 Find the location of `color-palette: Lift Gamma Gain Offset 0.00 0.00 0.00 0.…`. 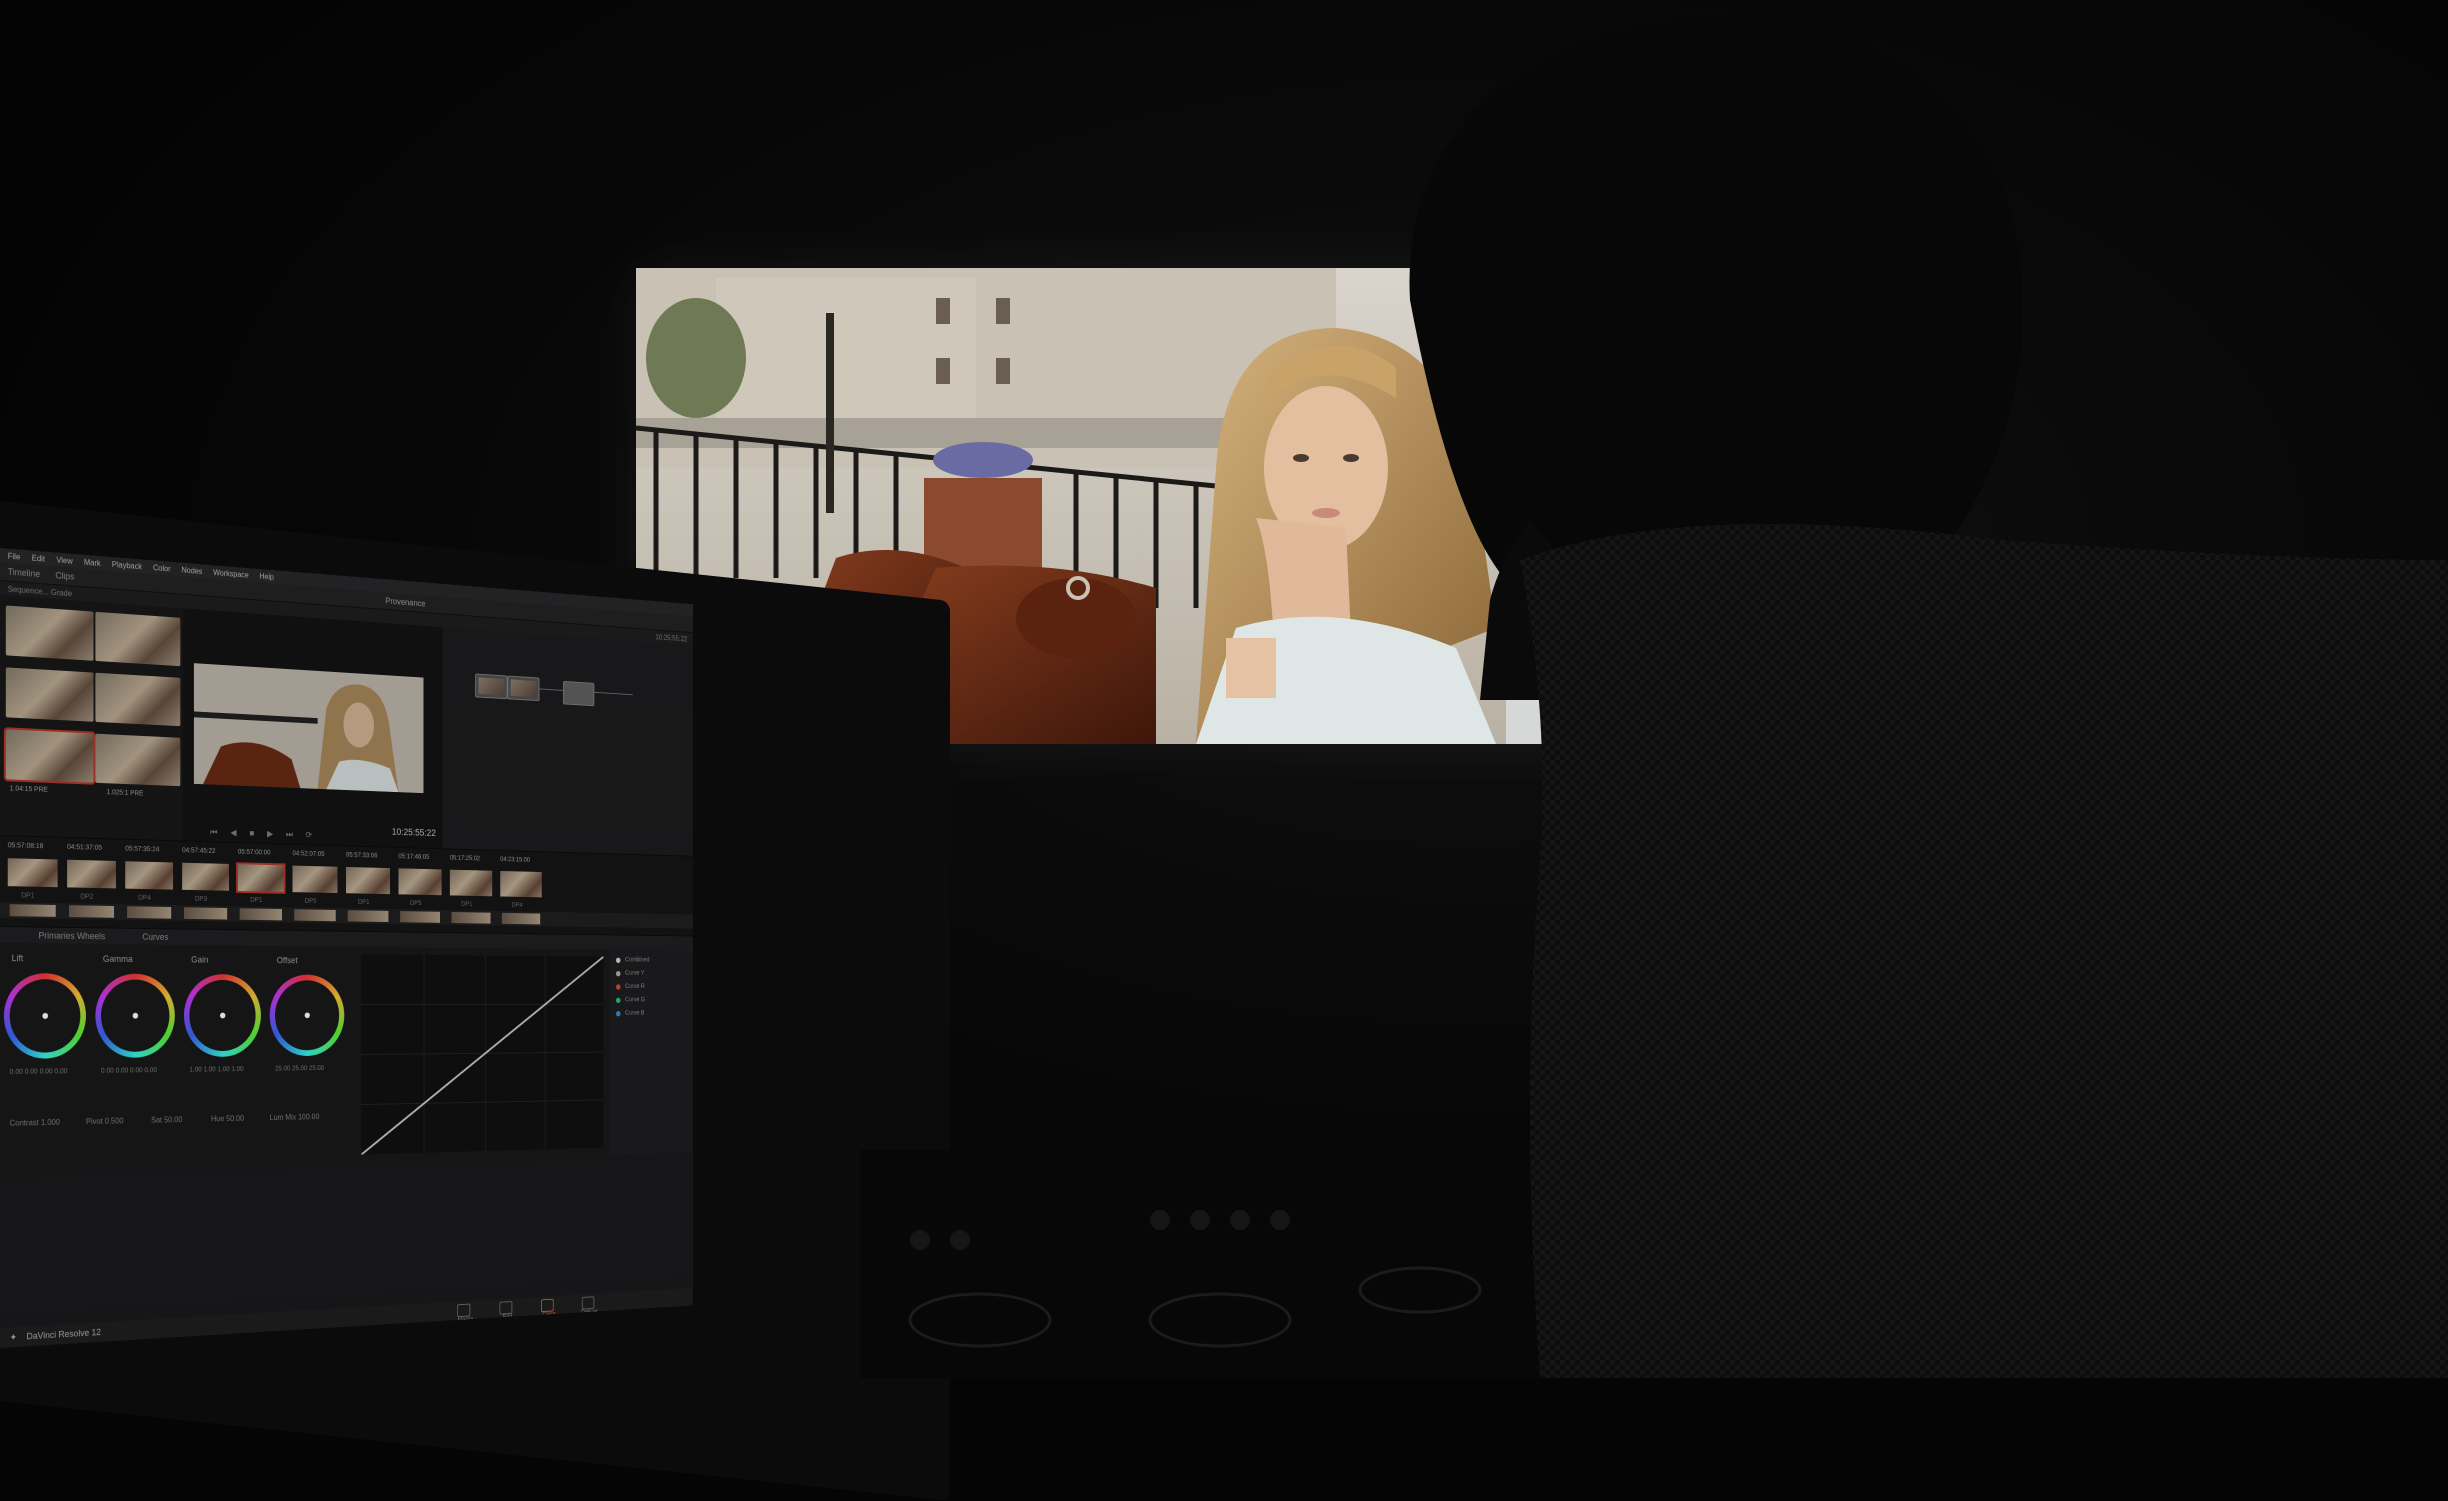

color-palette: Lift Gamma Gain Offset 0.00 0.00 0.00 0.… is located at coordinates (346, 1058).